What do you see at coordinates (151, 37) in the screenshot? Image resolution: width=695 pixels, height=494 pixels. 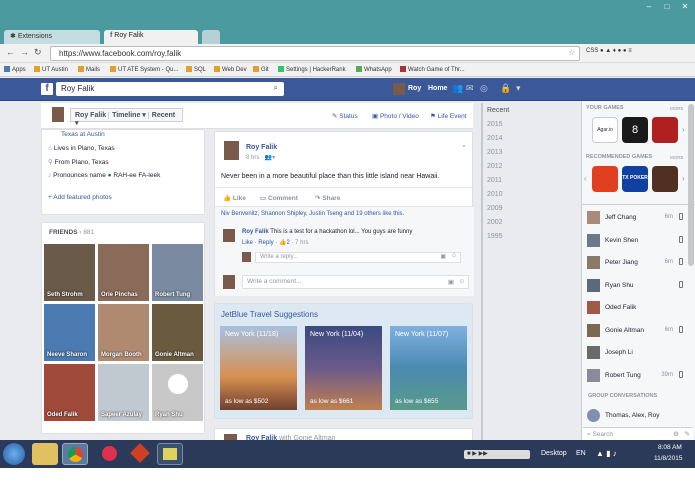 I see `tab-roy-falik: f Roy Falik` at bounding box center [151, 37].